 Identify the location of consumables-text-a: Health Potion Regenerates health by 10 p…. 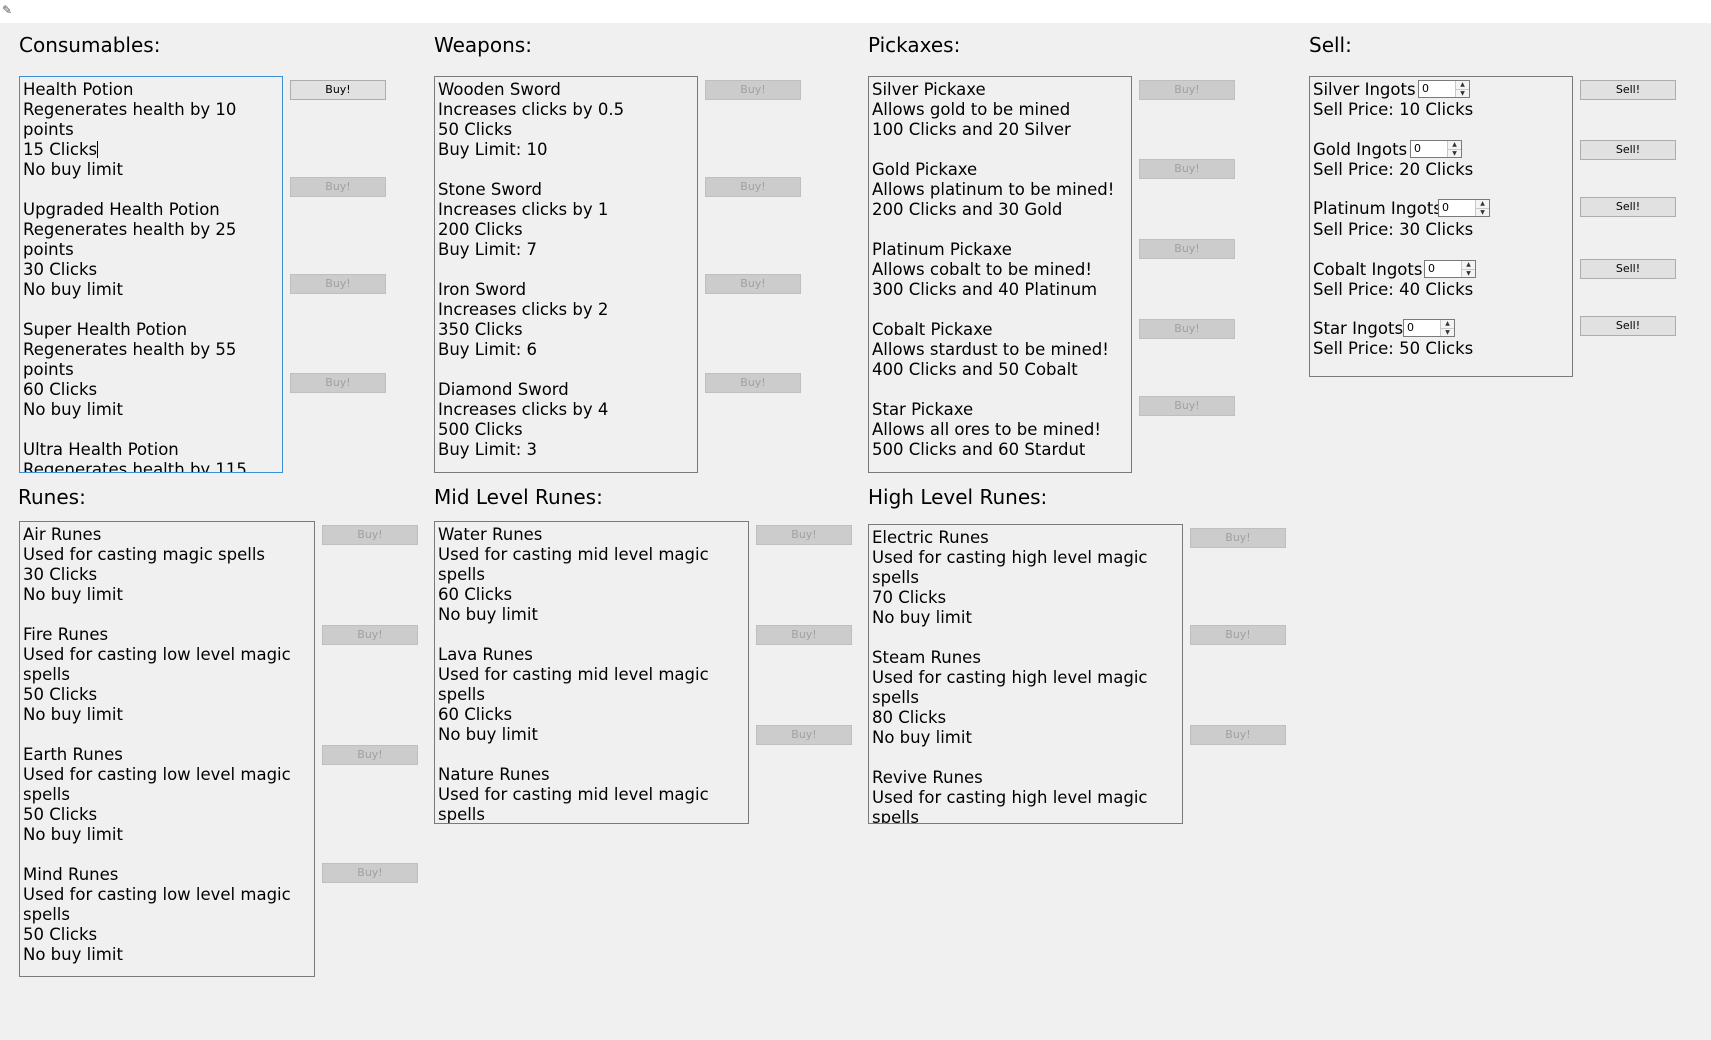
(130, 119).